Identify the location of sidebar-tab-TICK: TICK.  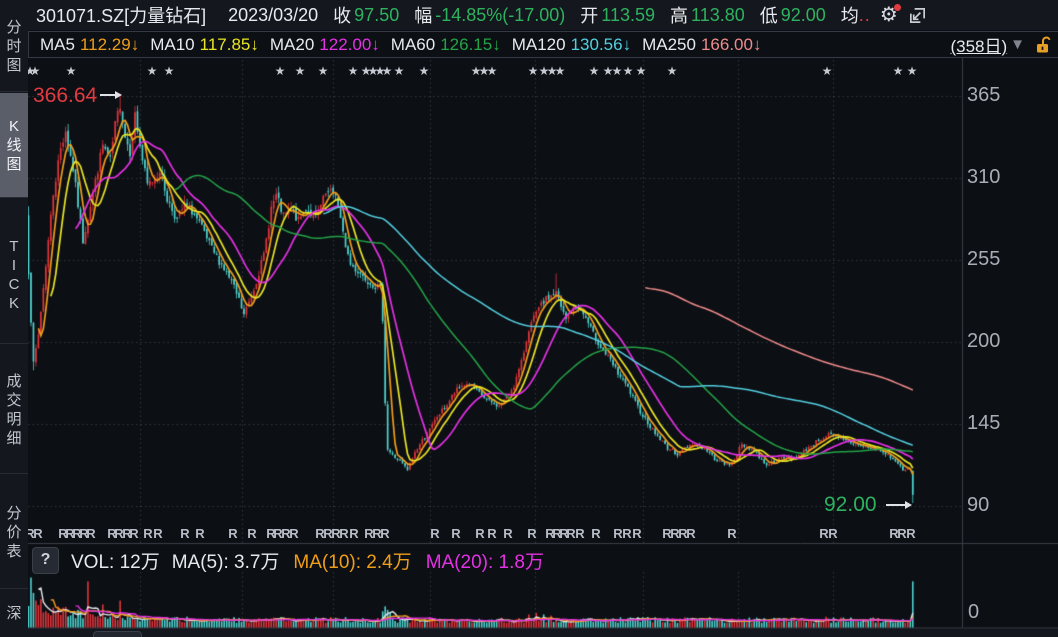
(14, 274).